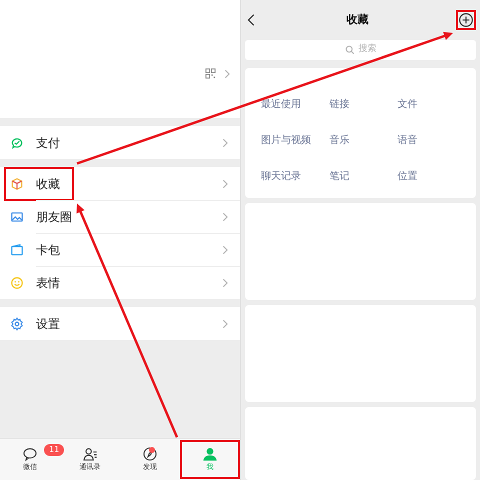 The height and width of the screenshot is (480, 480). Describe the element at coordinates (210, 73) in the screenshot. I see `qr-code-icon` at that location.